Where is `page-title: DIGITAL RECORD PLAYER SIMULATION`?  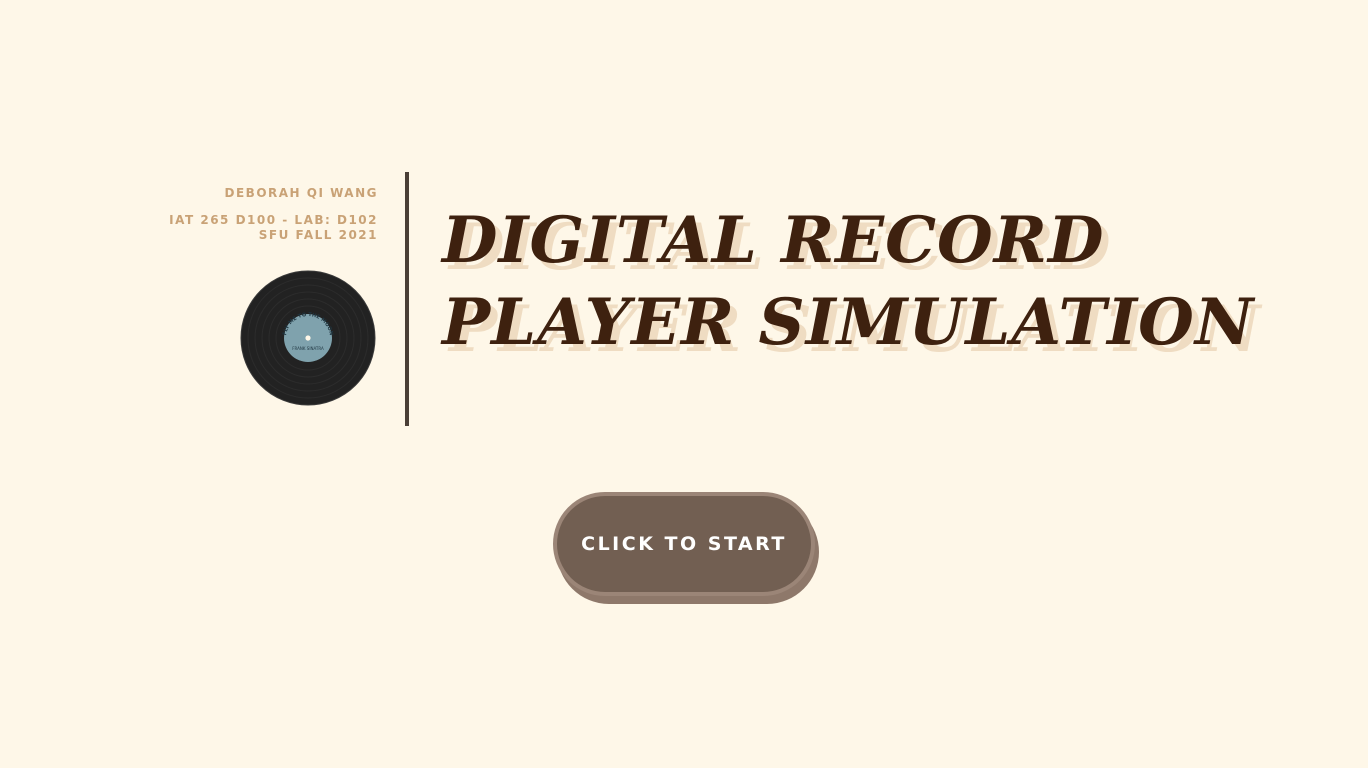
page-title: DIGITAL RECORD PLAYER SIMULATION is located at coordinates (848, 282).